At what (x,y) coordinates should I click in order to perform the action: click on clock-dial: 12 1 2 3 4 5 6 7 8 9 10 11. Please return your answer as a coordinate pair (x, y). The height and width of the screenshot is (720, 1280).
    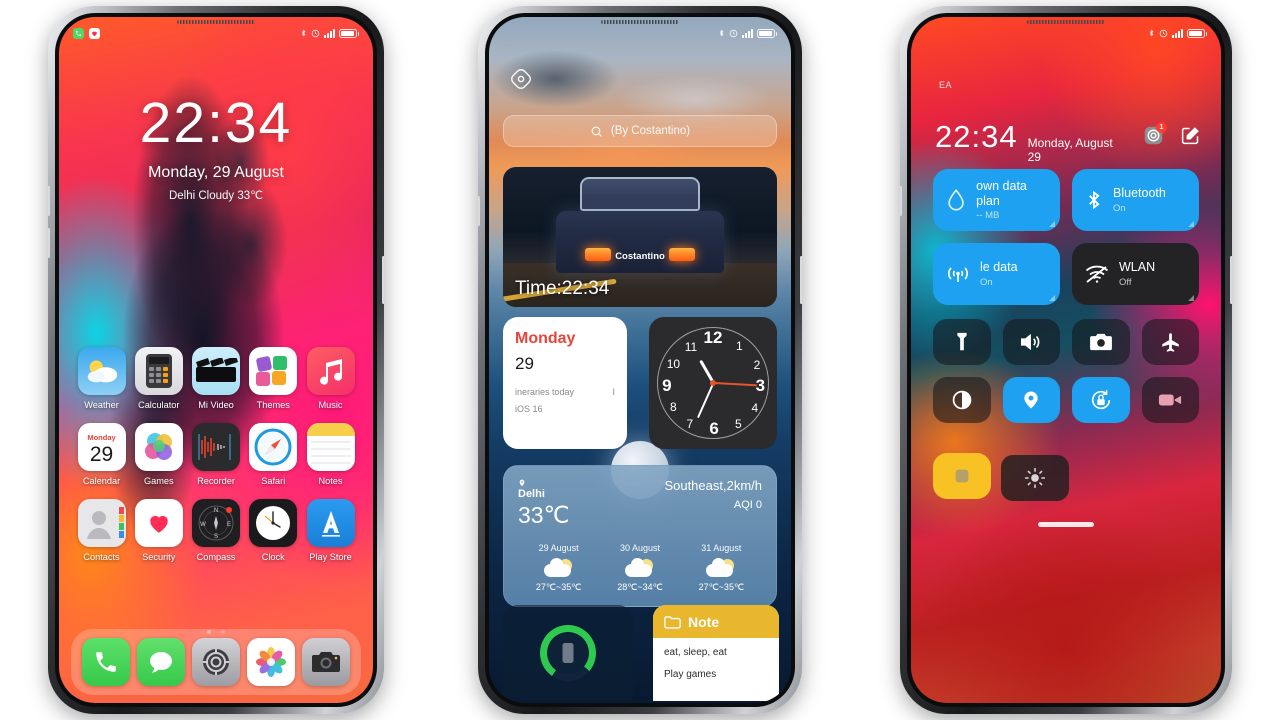
    Looking at the image, I should click on (713, 383).